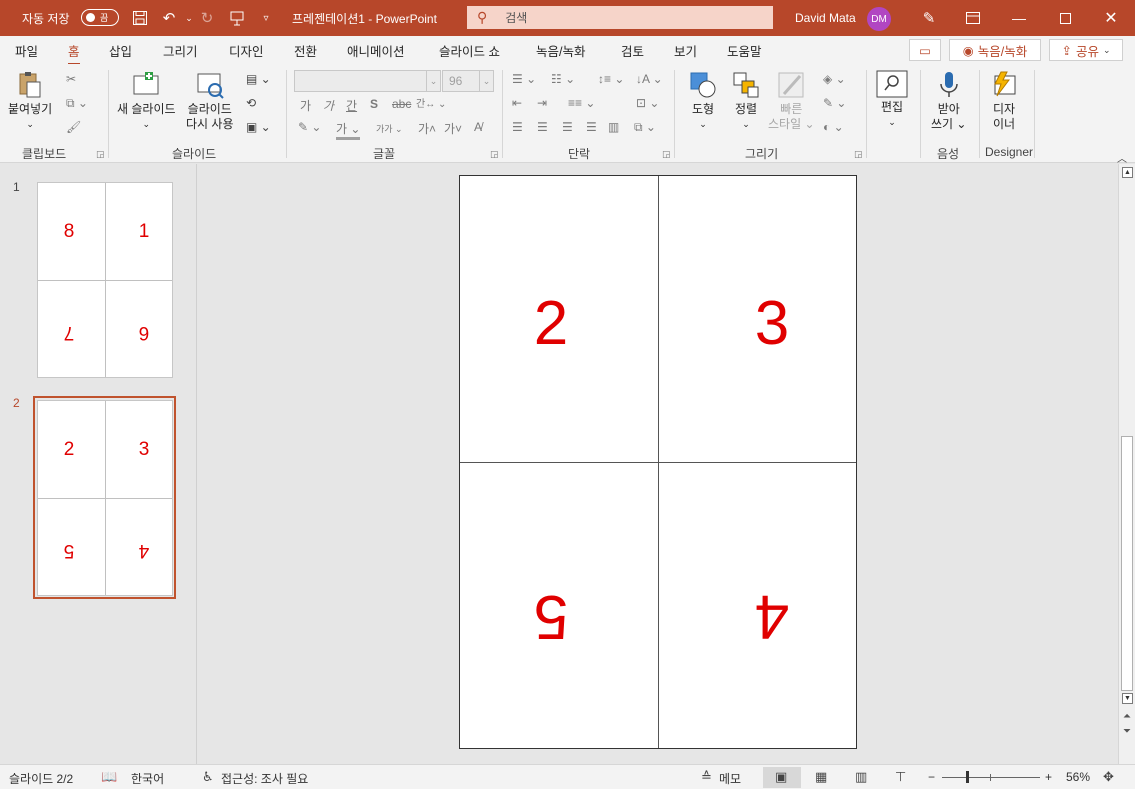  Describe the element at coordinates (781, 777) in the screenshot. I see `normal-view-icon: ▣` at that location.